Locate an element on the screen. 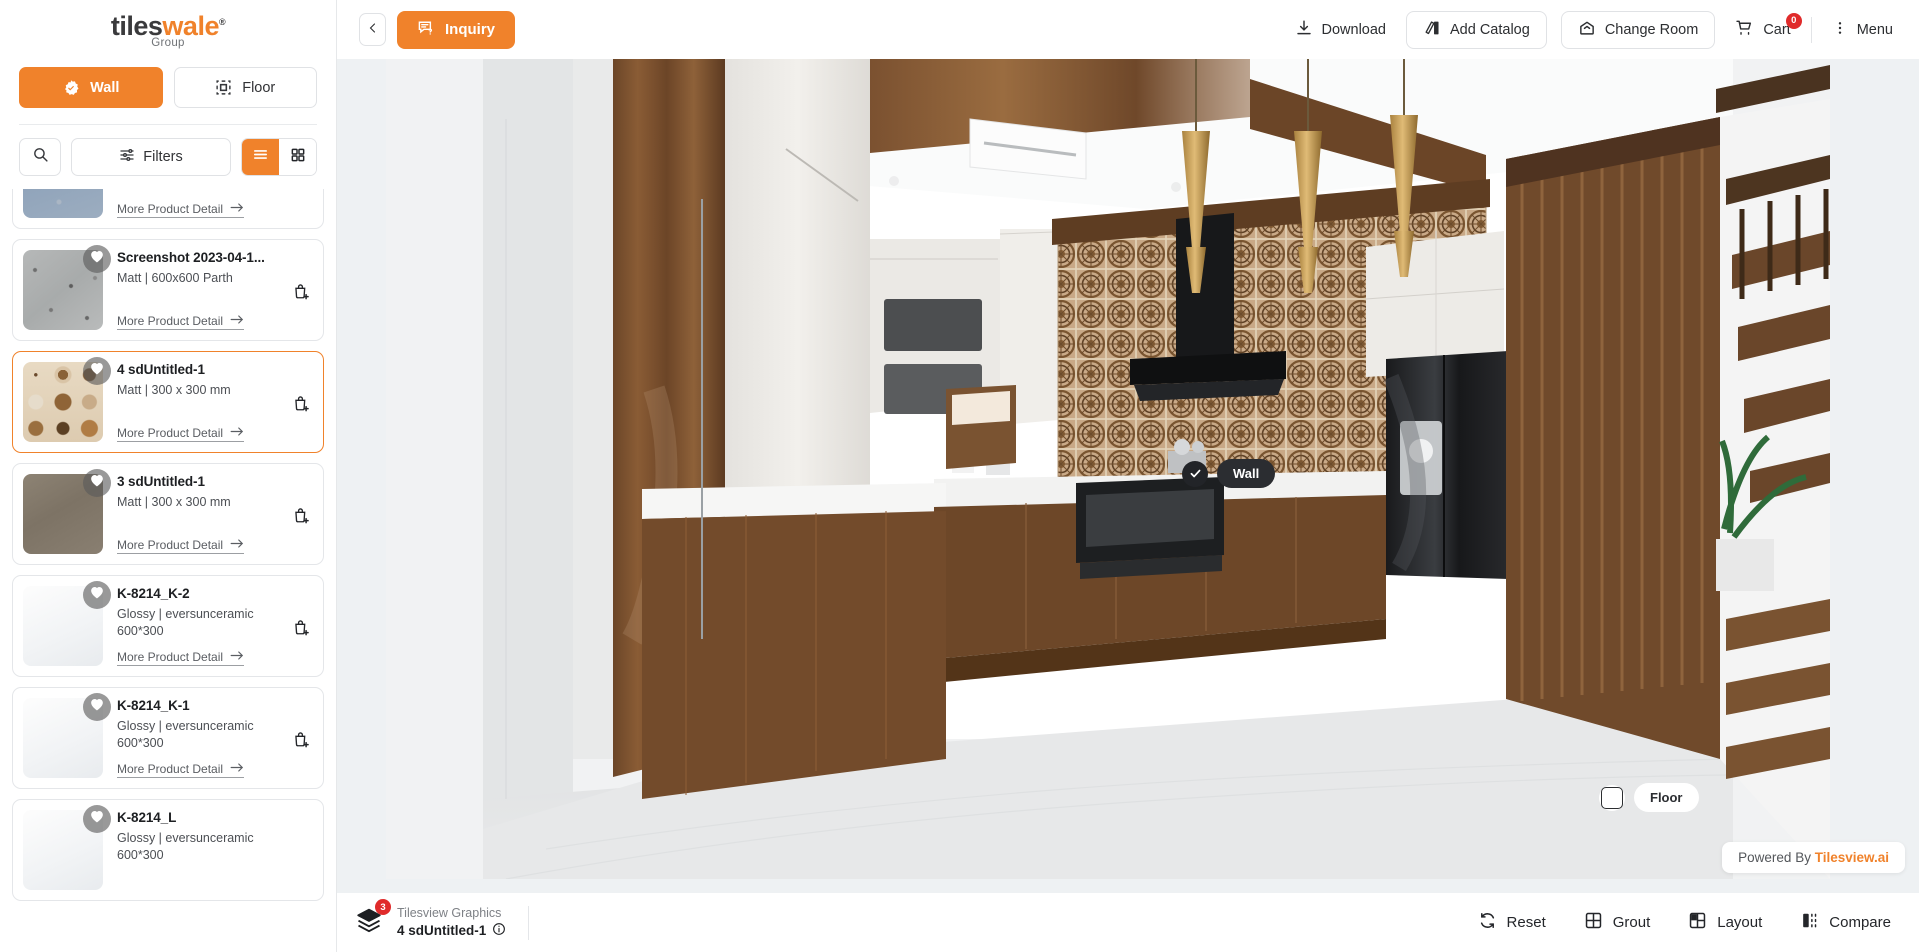 The width and height of the screenshot is (1919, 952). wall-chip-checkbox is located at coordinates (1195, 473).